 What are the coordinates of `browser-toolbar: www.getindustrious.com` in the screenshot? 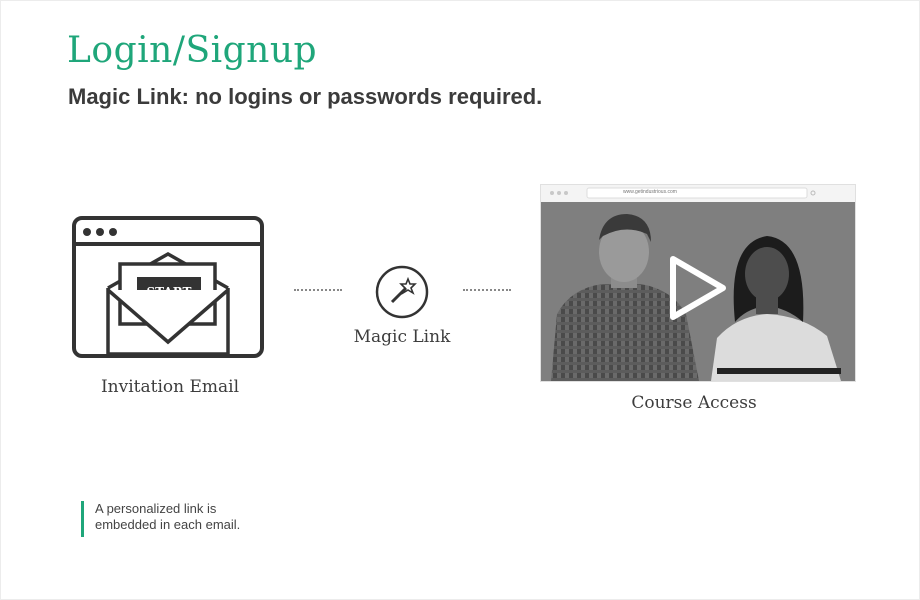 It's located at (698, 193).